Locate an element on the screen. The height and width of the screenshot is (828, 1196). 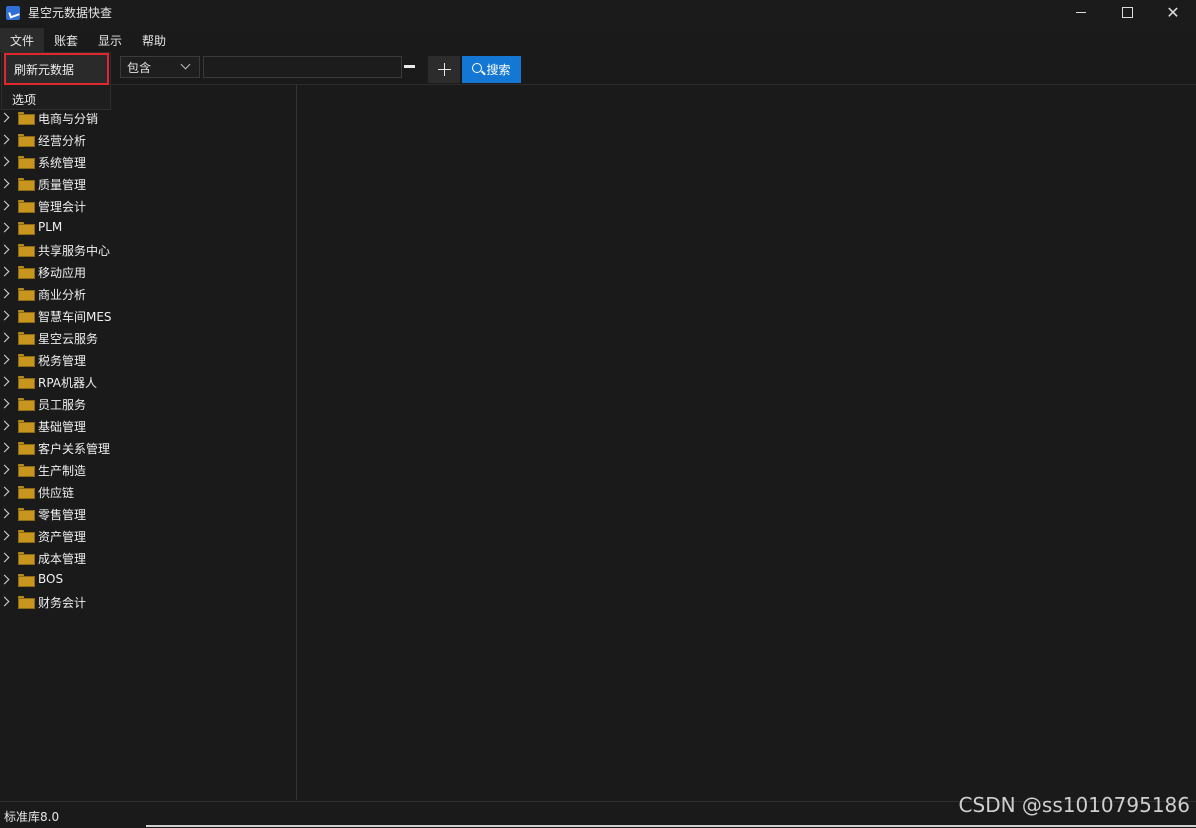
tree-node-label: 税务管理 is located at coordinates (62, 361).